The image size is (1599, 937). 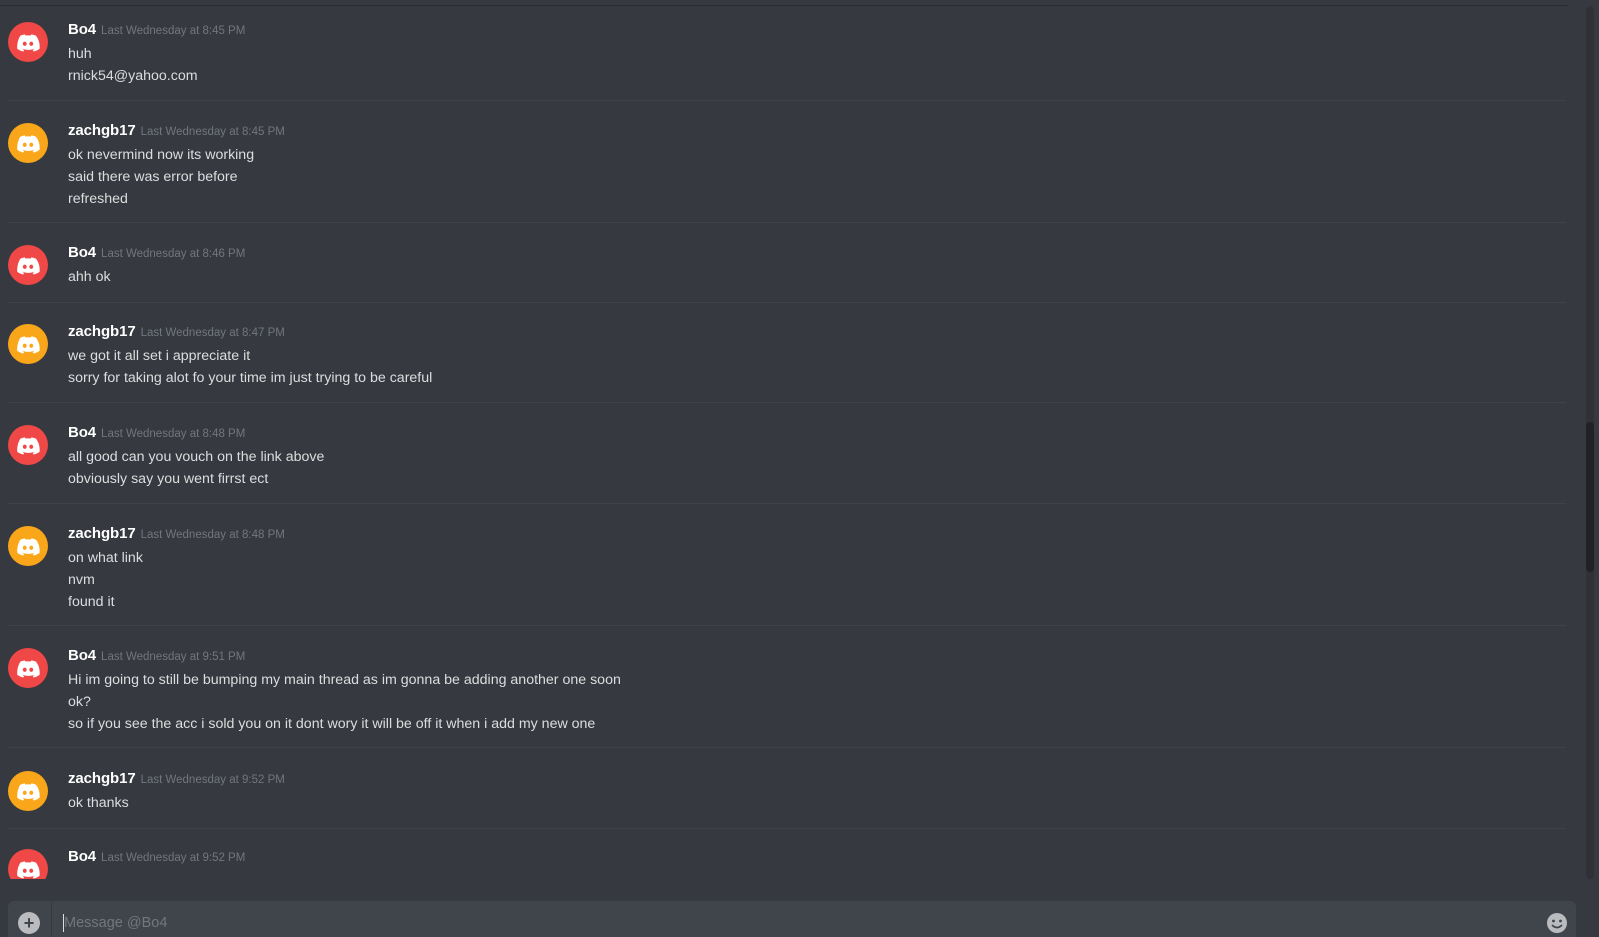 What do you see at coordinates (173, 657) in the screenshot?
I see `message-timestamp: Last Wednesday at 9:51 PM` at bounding box center [173, 657].